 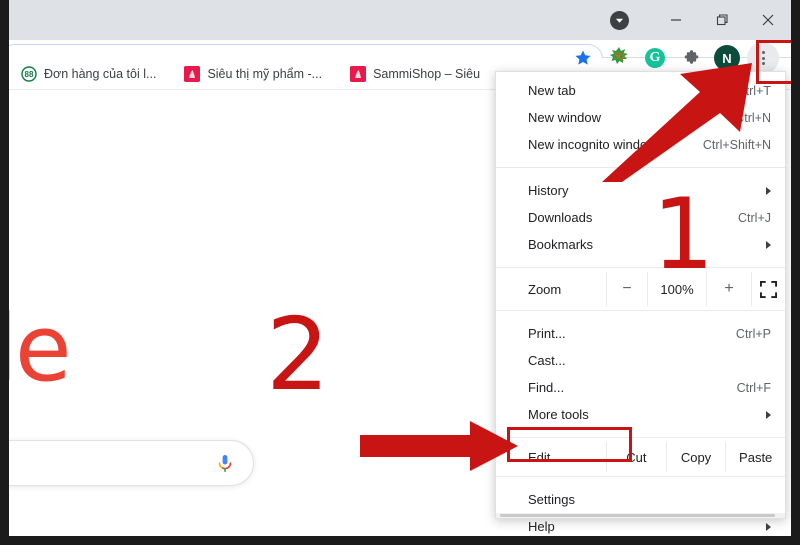 I want to click on shopee-extension-label: SQ, so click(x=619, y=58).